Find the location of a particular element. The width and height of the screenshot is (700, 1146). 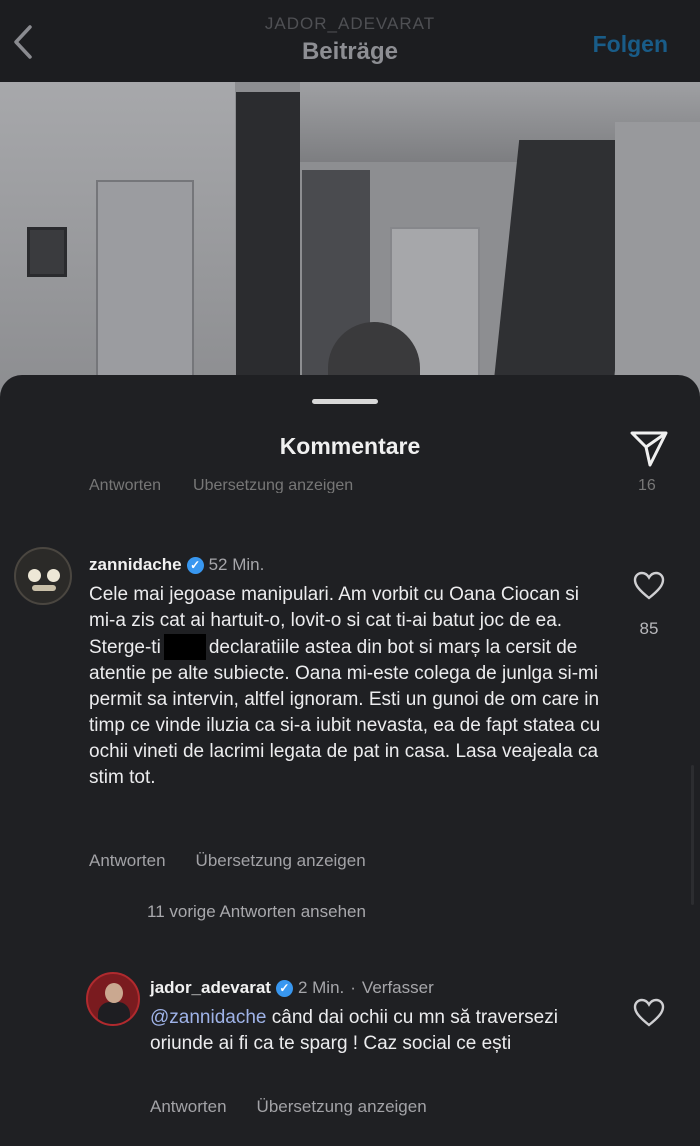

image-frame is located at coordinates (47, 252).